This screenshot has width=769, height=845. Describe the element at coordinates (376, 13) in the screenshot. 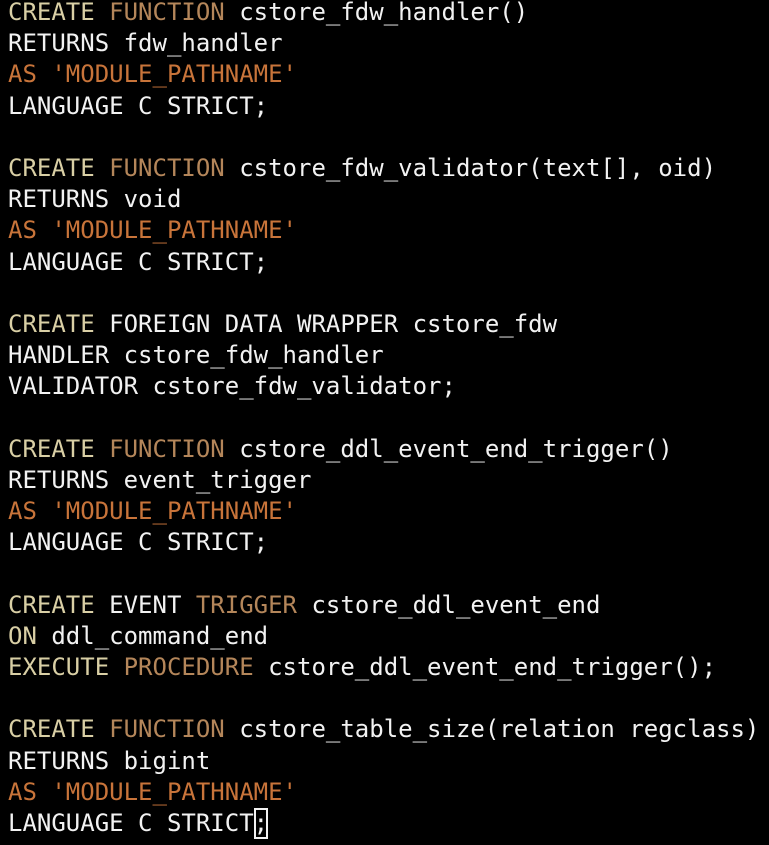

I see `code-text: cstore_fdw_handler()` at that location.